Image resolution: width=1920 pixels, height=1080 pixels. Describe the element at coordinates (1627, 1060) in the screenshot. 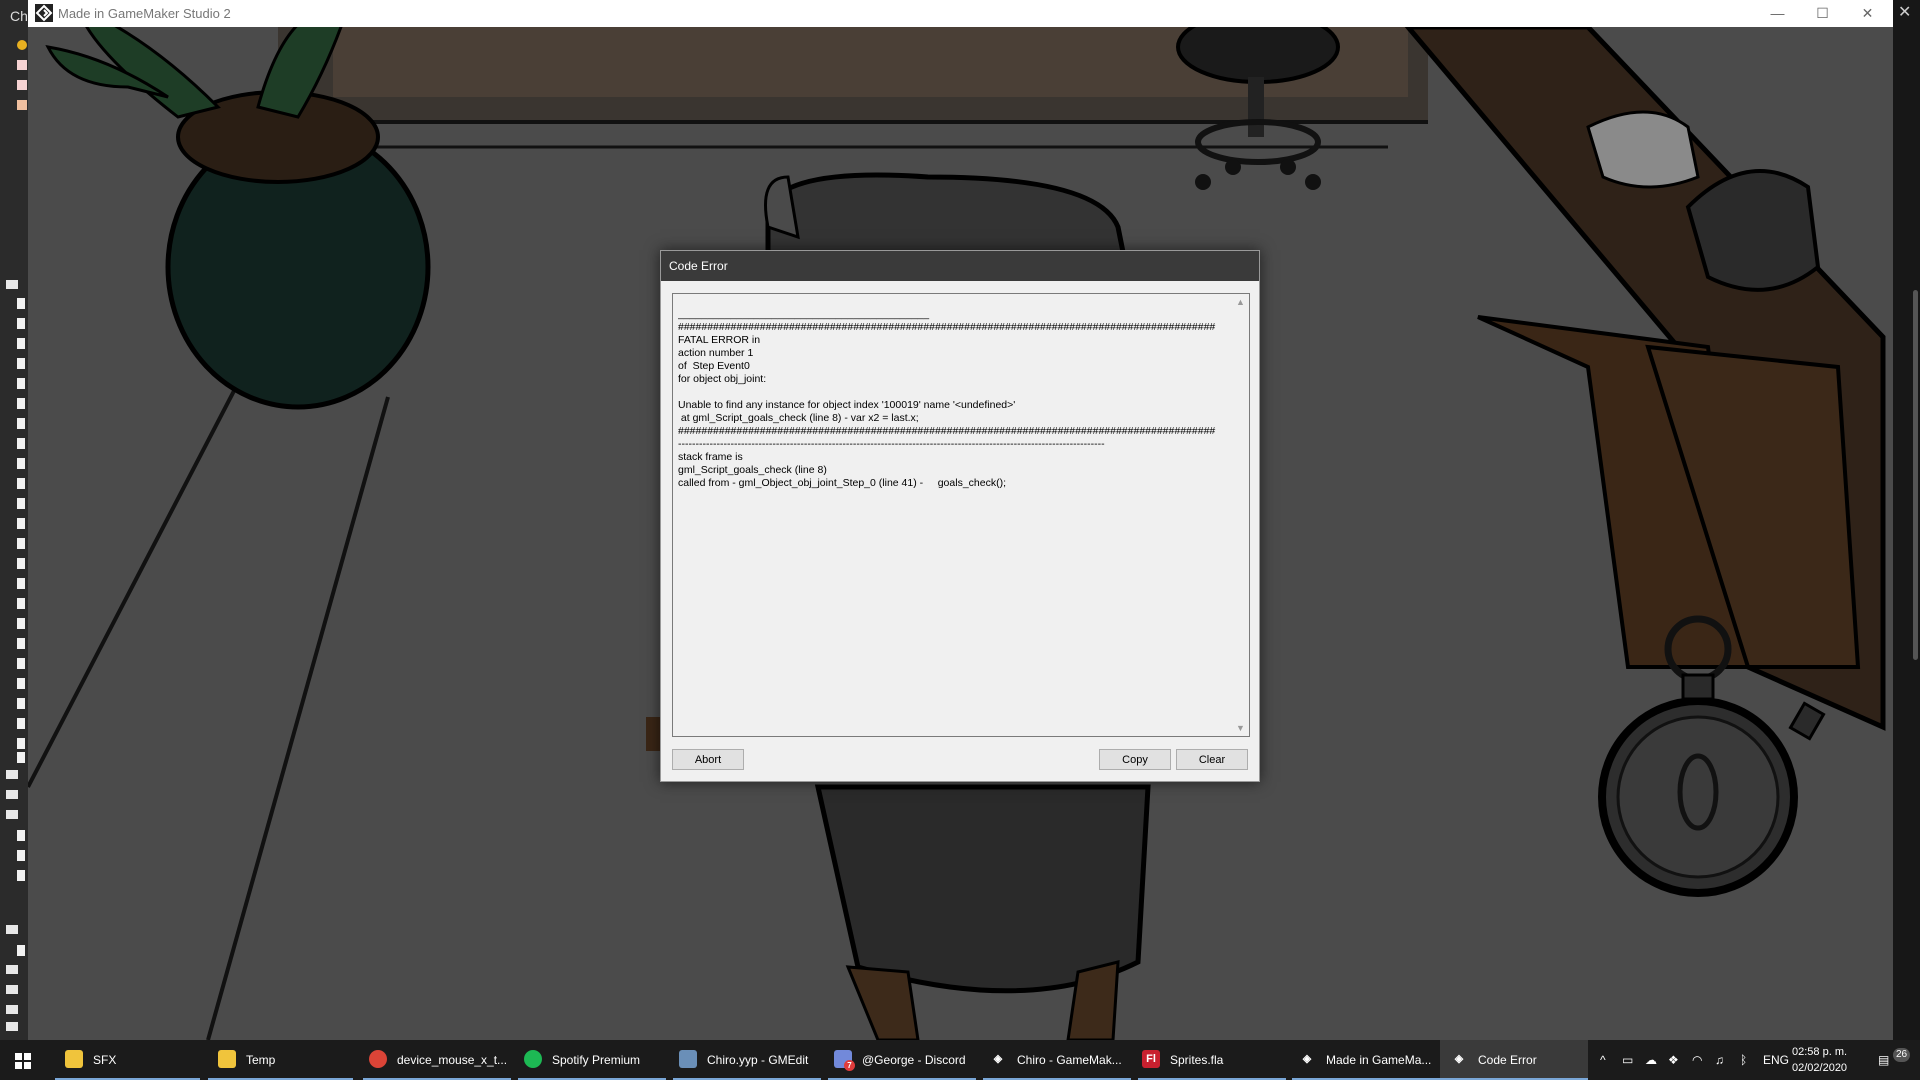

I see `battery-icon: ▭` at that location.